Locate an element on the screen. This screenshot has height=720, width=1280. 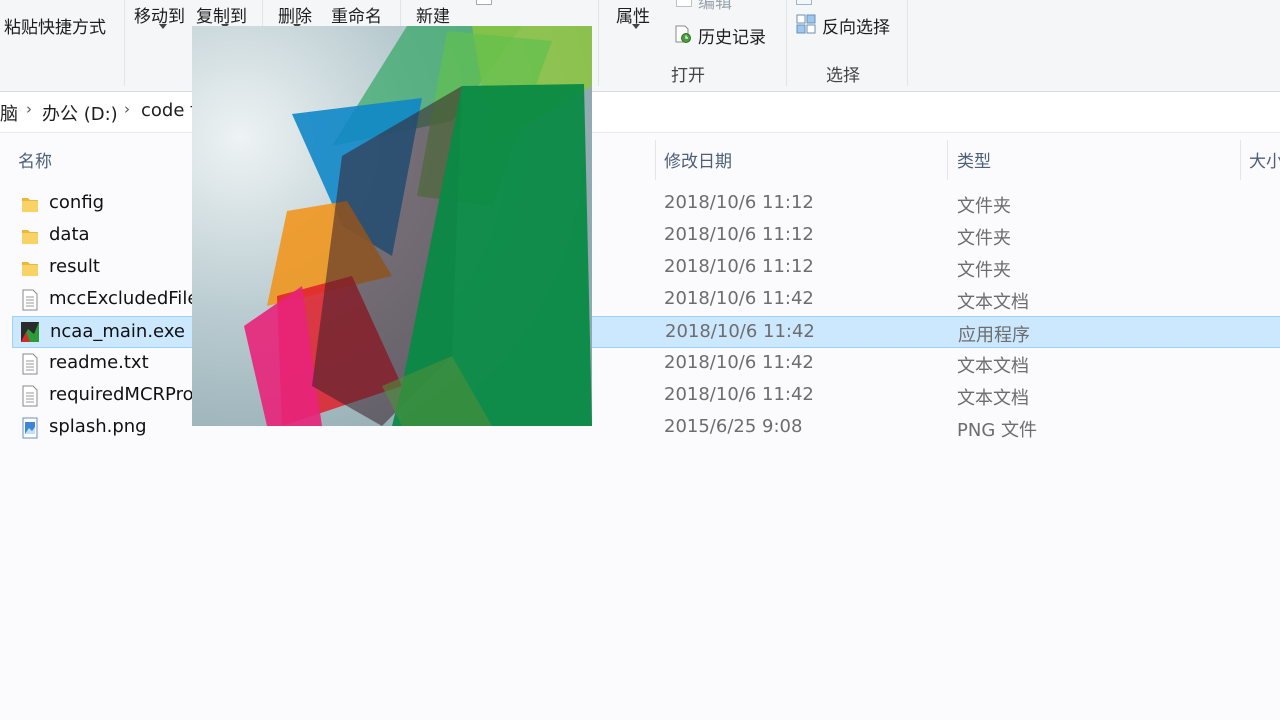
column-header-date: 修改日期 is located at coordinates (698, 159).